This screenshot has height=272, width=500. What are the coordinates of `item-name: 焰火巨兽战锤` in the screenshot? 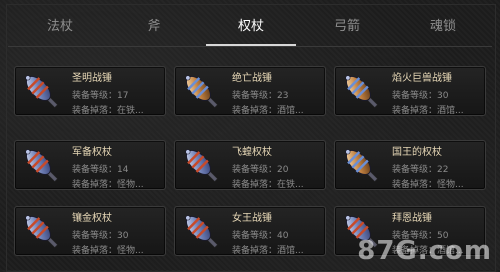 It's located at (422, 78).